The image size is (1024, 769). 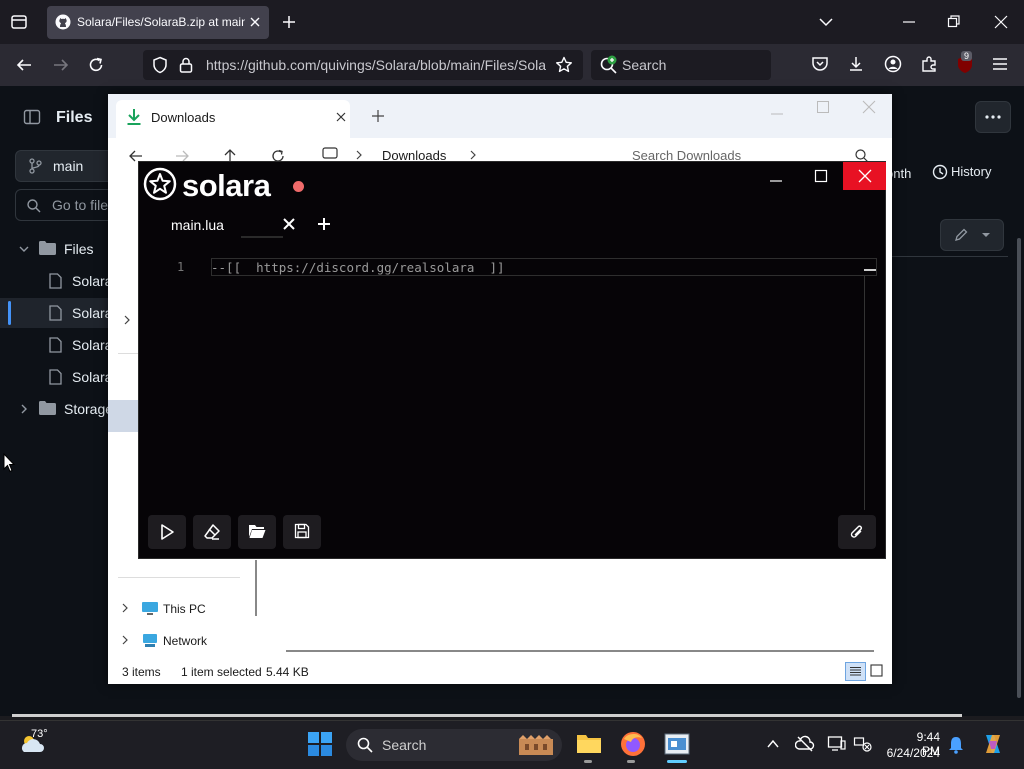 I want to click on details-view-button, so click(x=855, y=671).